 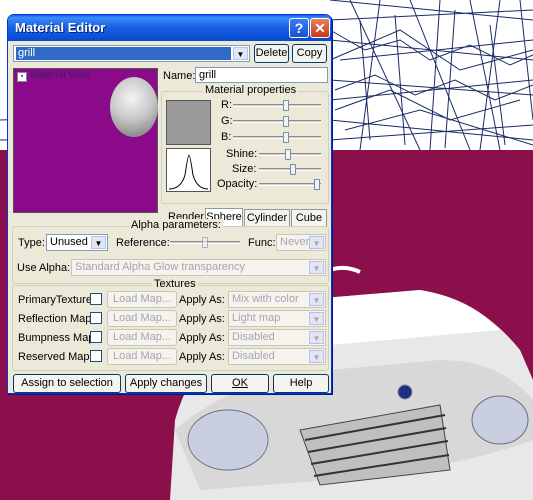 I want to click on size-label: Size:, so click(x=244, y=169).